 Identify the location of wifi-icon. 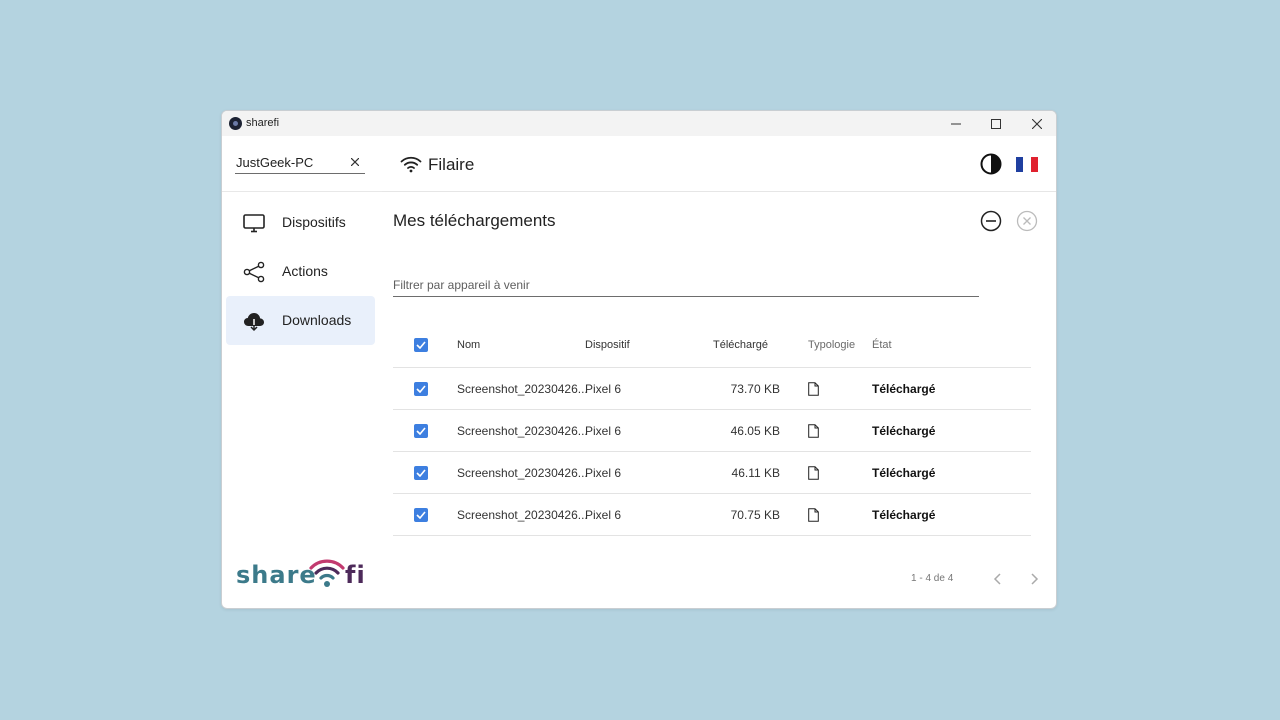
(411, 164).